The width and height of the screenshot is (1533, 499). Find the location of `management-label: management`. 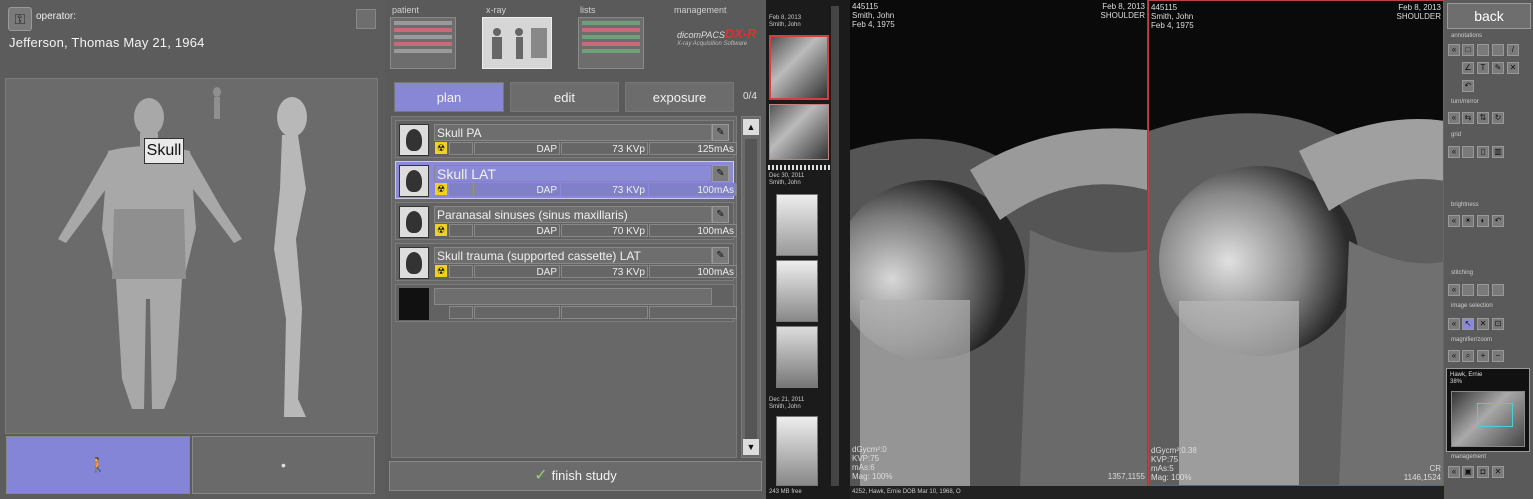

management-label: management is located at coordinates (1469, 457).